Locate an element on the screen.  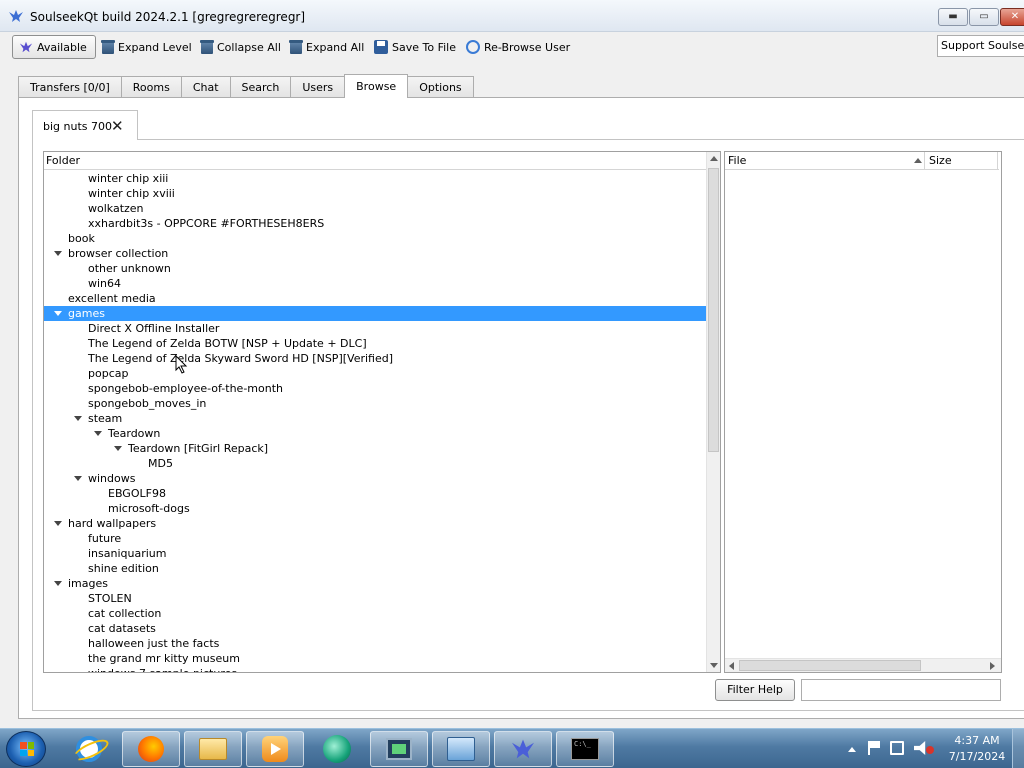
minimize-button: ▬ is located at coordinates (953, 17).